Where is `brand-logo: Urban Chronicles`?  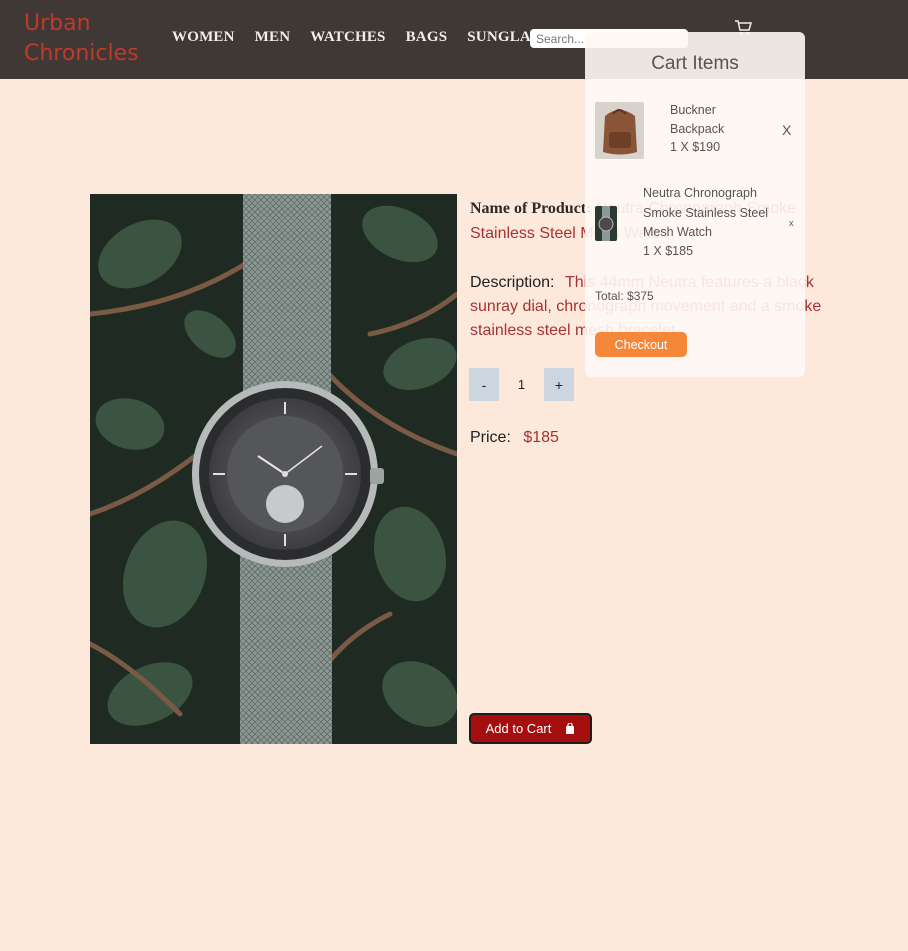 brand-logo: Urban Chronicles is located at coordinates (81, 39).